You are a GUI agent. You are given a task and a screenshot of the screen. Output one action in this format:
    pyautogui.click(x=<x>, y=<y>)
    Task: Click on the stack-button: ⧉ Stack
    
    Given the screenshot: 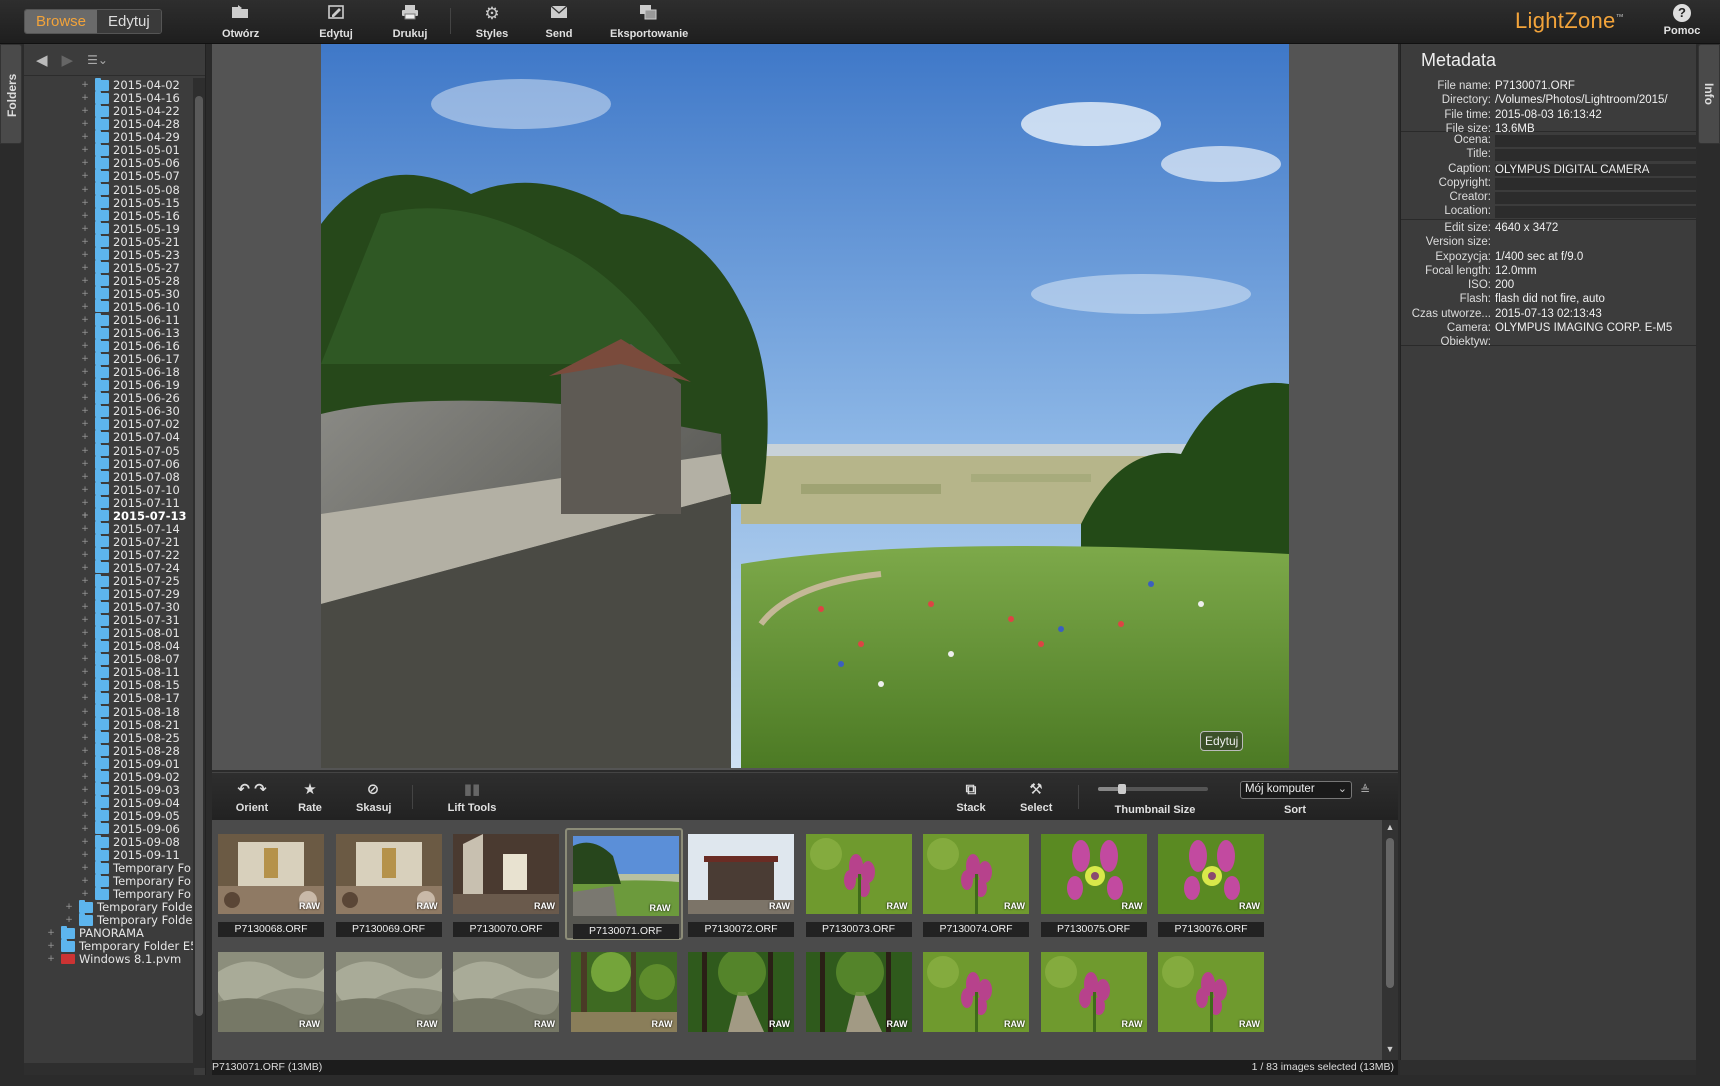 What is the action you would take?
    pyautogui.click(x=971, y=797)
    